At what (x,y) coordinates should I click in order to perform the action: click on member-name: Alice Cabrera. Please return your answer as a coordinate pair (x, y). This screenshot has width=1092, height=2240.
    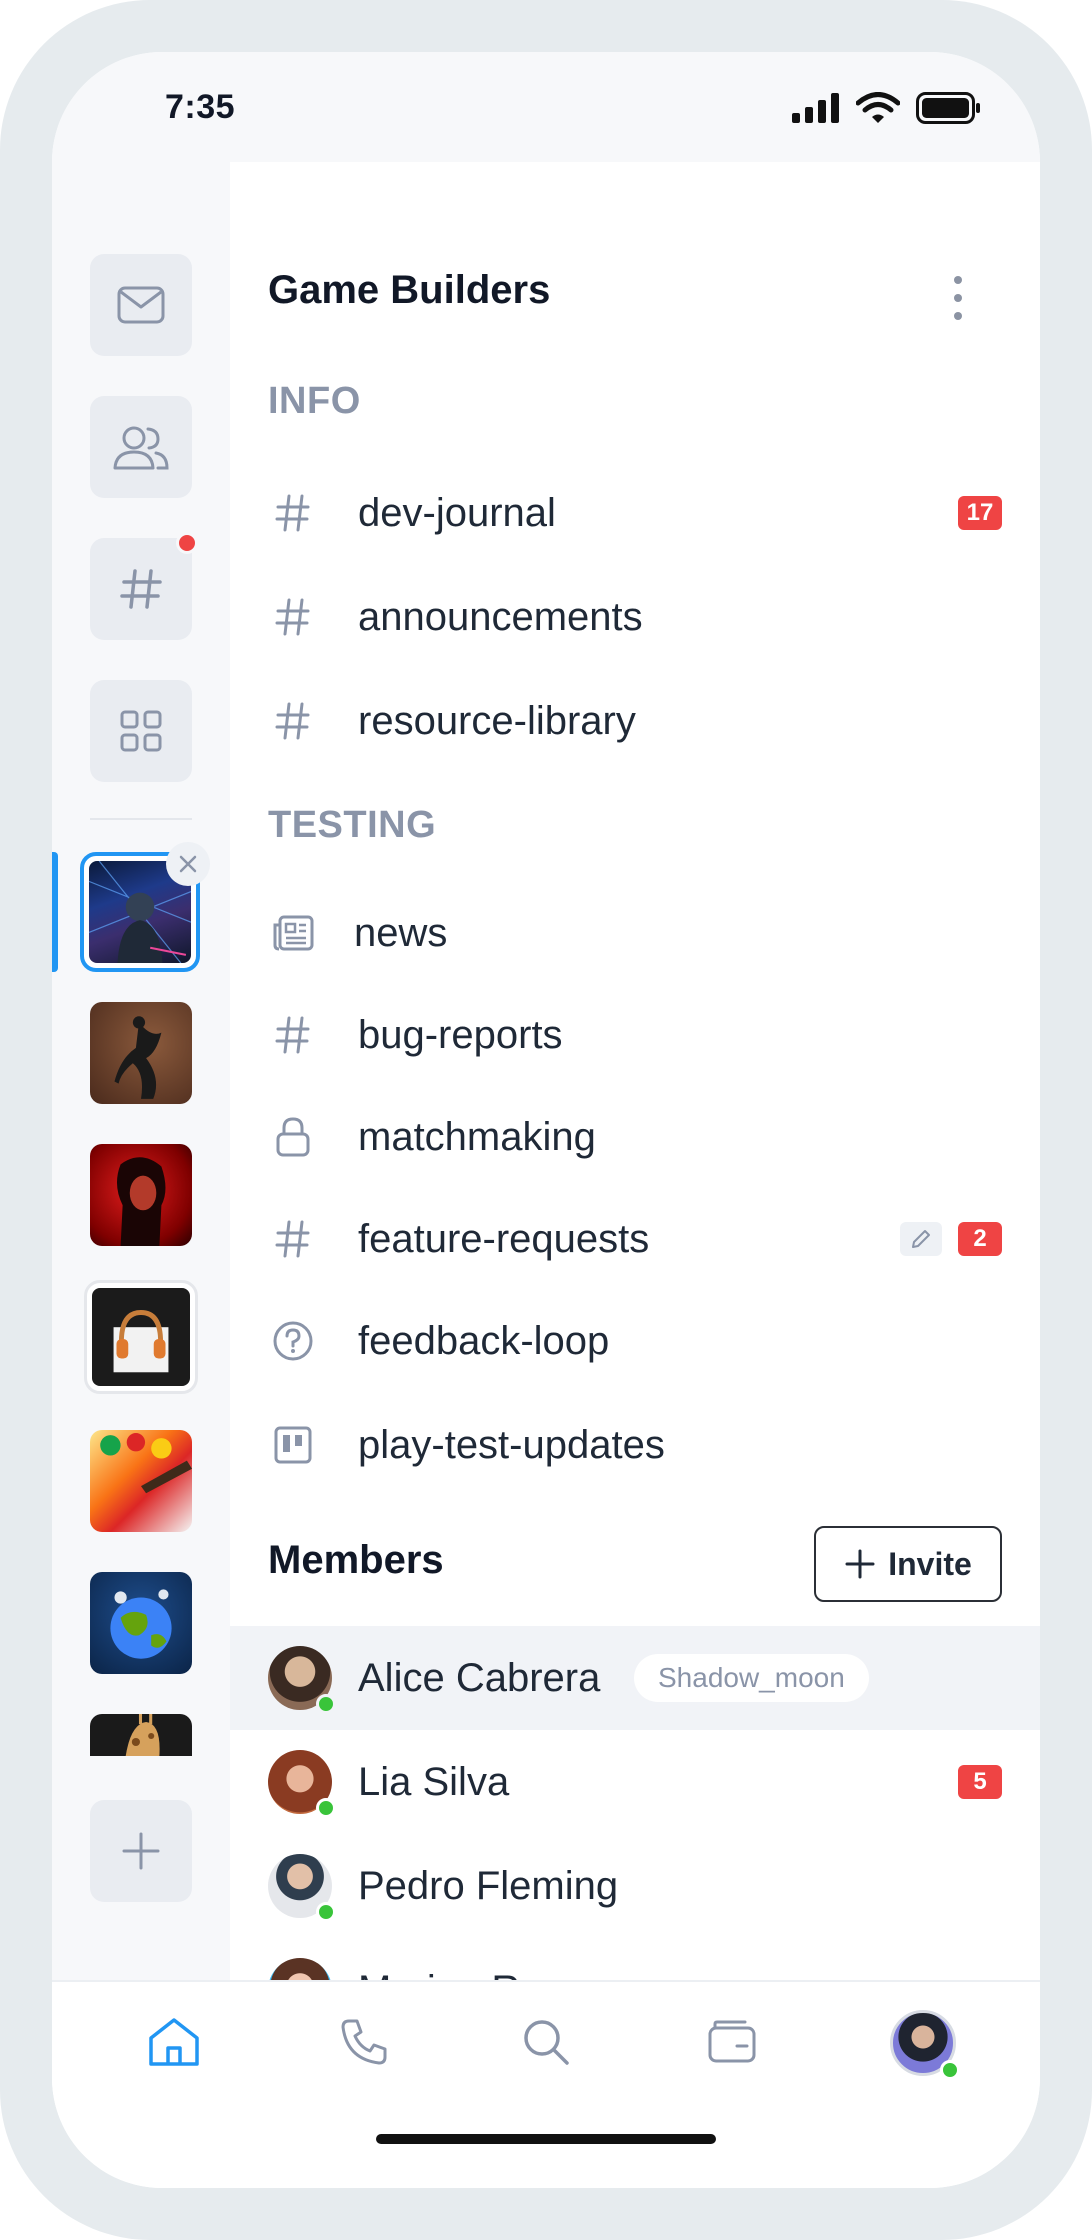
    Looking at the image, I should click on (479, 1677).